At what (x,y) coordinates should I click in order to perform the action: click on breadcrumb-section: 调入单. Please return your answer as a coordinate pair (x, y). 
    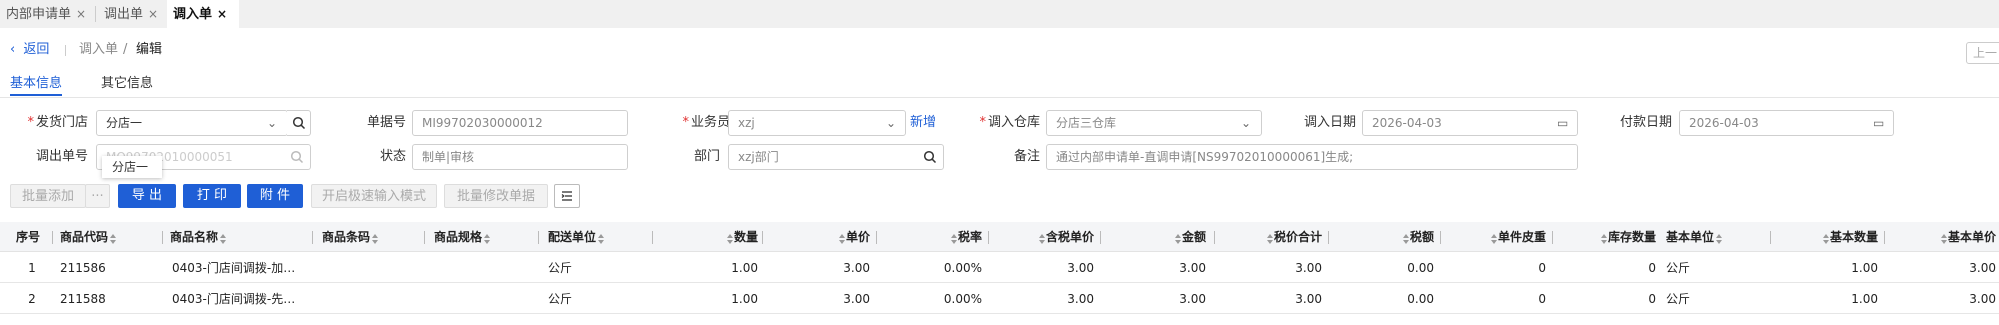
    Looking at the image, I should click on (98, 50).